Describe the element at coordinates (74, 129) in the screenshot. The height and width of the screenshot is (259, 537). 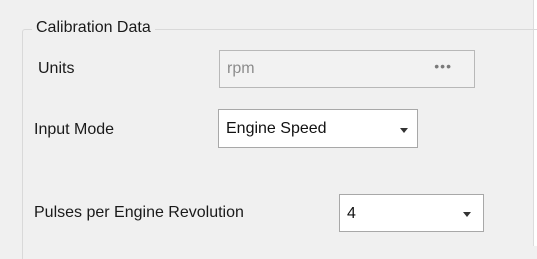
I see `input-mode-label: Input Mode` at that location.